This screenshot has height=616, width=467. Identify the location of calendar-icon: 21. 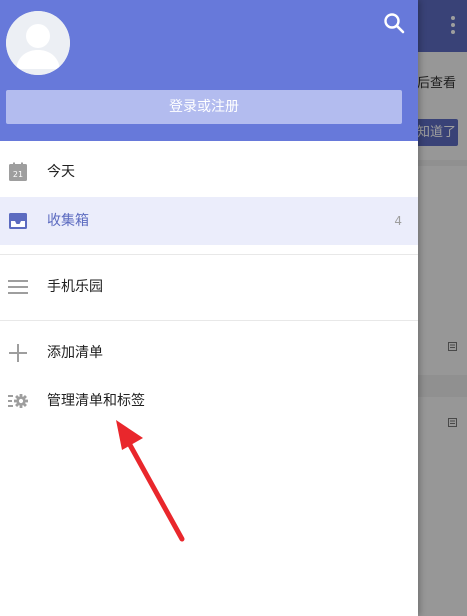
(18, 171).